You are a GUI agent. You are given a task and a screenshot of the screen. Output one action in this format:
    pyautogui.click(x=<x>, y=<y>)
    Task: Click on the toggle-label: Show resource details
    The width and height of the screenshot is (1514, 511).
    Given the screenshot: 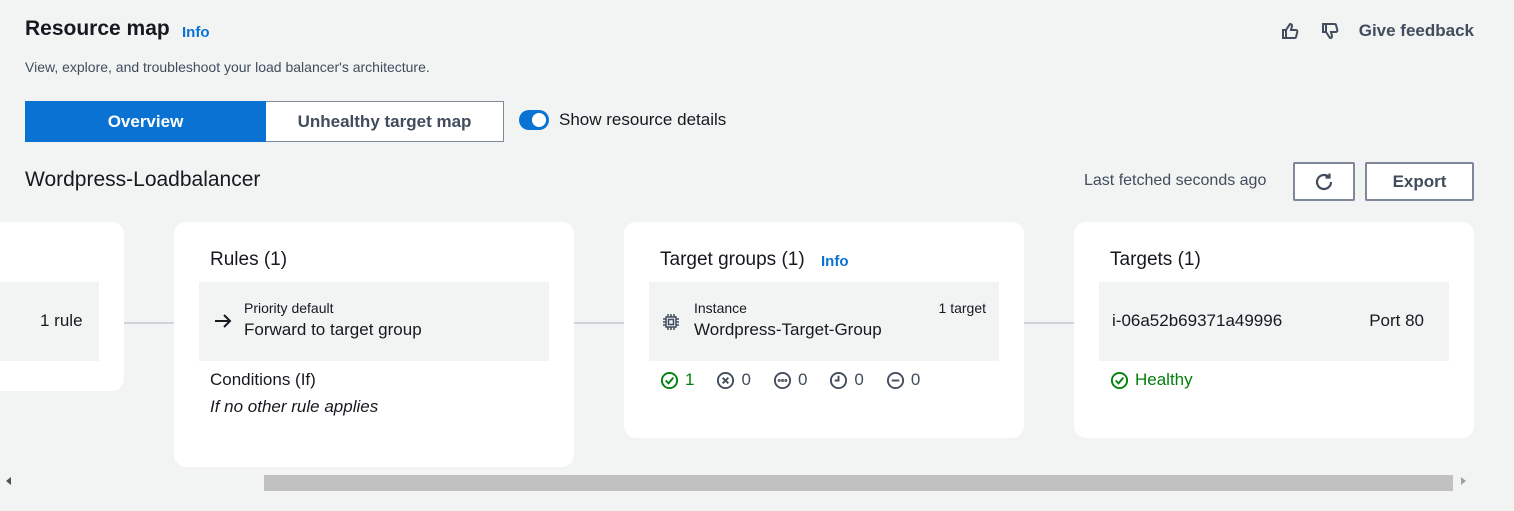 What is the action you would take?
    pyautogui.click(x=643, y=119)
    